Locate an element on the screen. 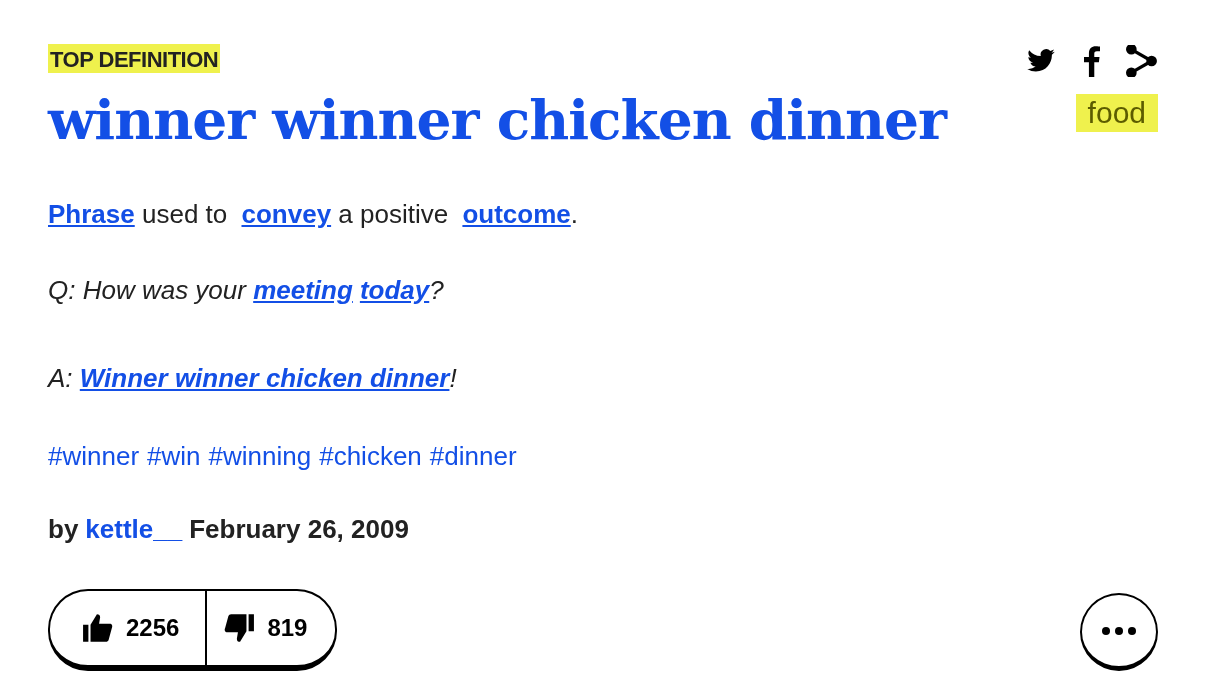  category-tag: food is located at coordinates (1116, 113).